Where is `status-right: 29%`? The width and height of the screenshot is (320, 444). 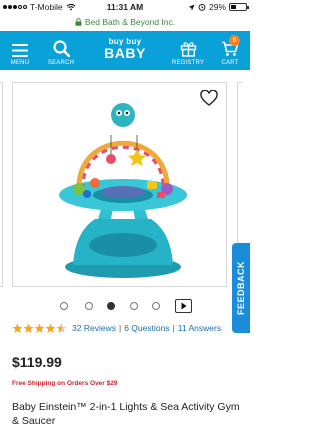
status-right: 29% is located at coordinates (218, 7).